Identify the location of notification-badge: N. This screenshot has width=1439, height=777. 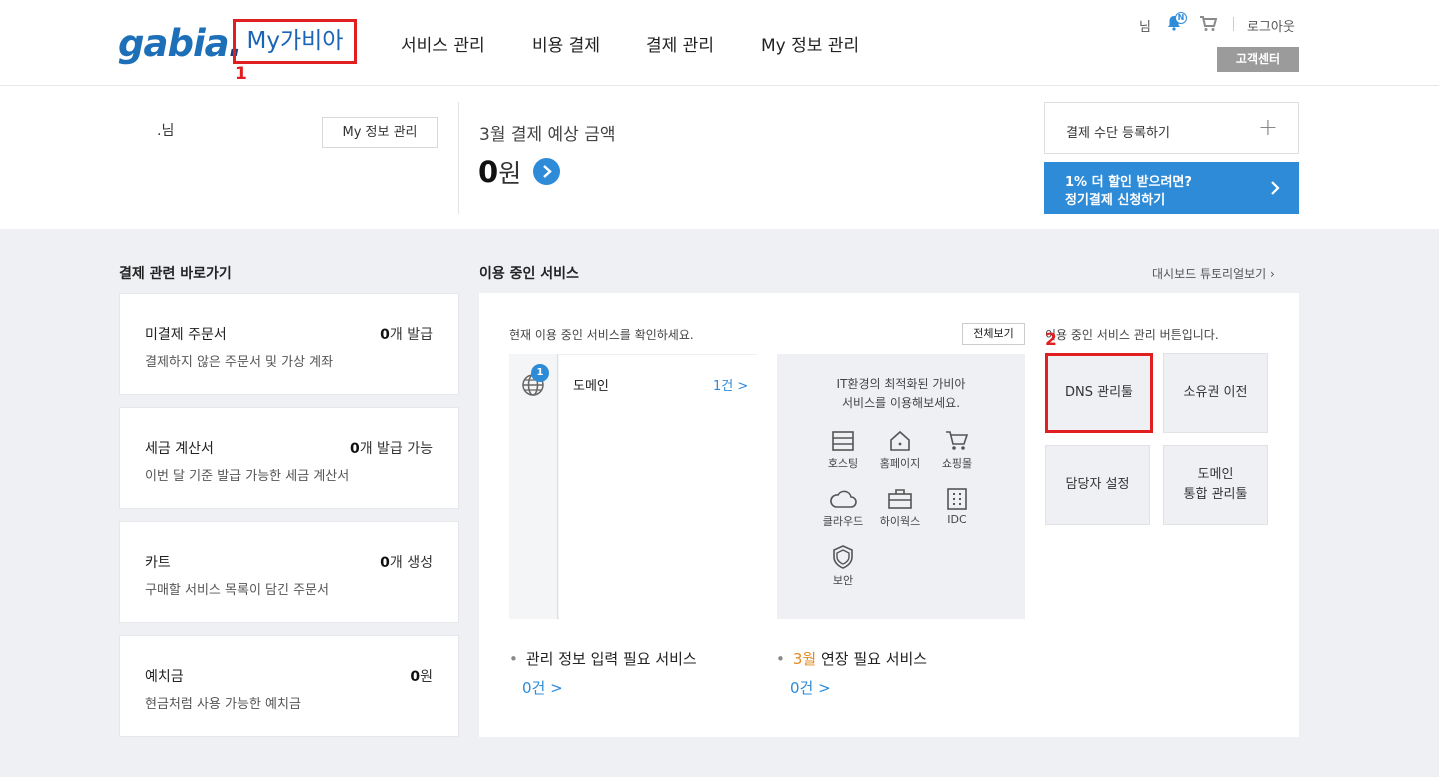
(1181, 18).